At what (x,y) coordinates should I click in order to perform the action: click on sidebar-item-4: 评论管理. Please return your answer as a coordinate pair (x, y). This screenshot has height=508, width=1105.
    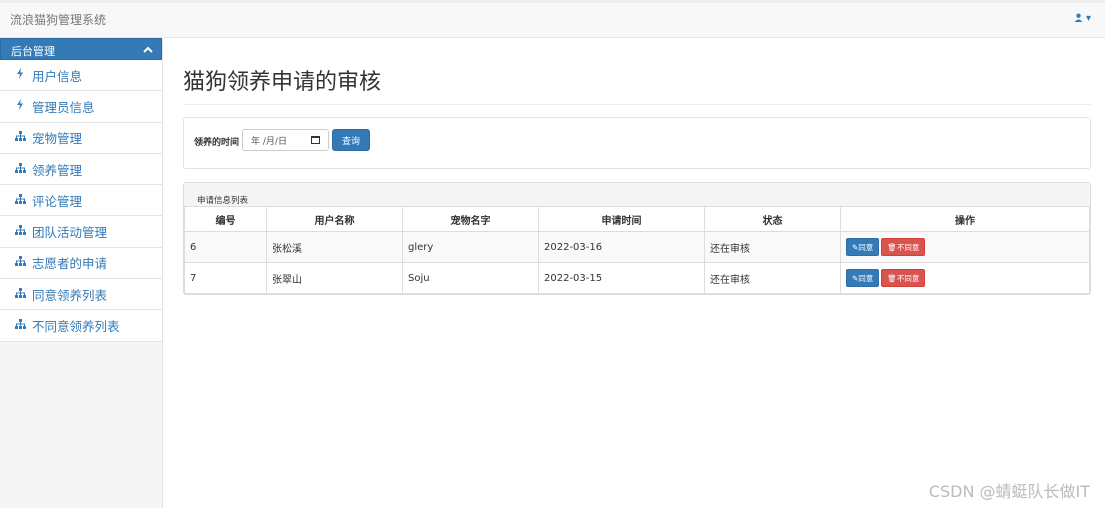
    Looking at the image, I should click on (81, 201).